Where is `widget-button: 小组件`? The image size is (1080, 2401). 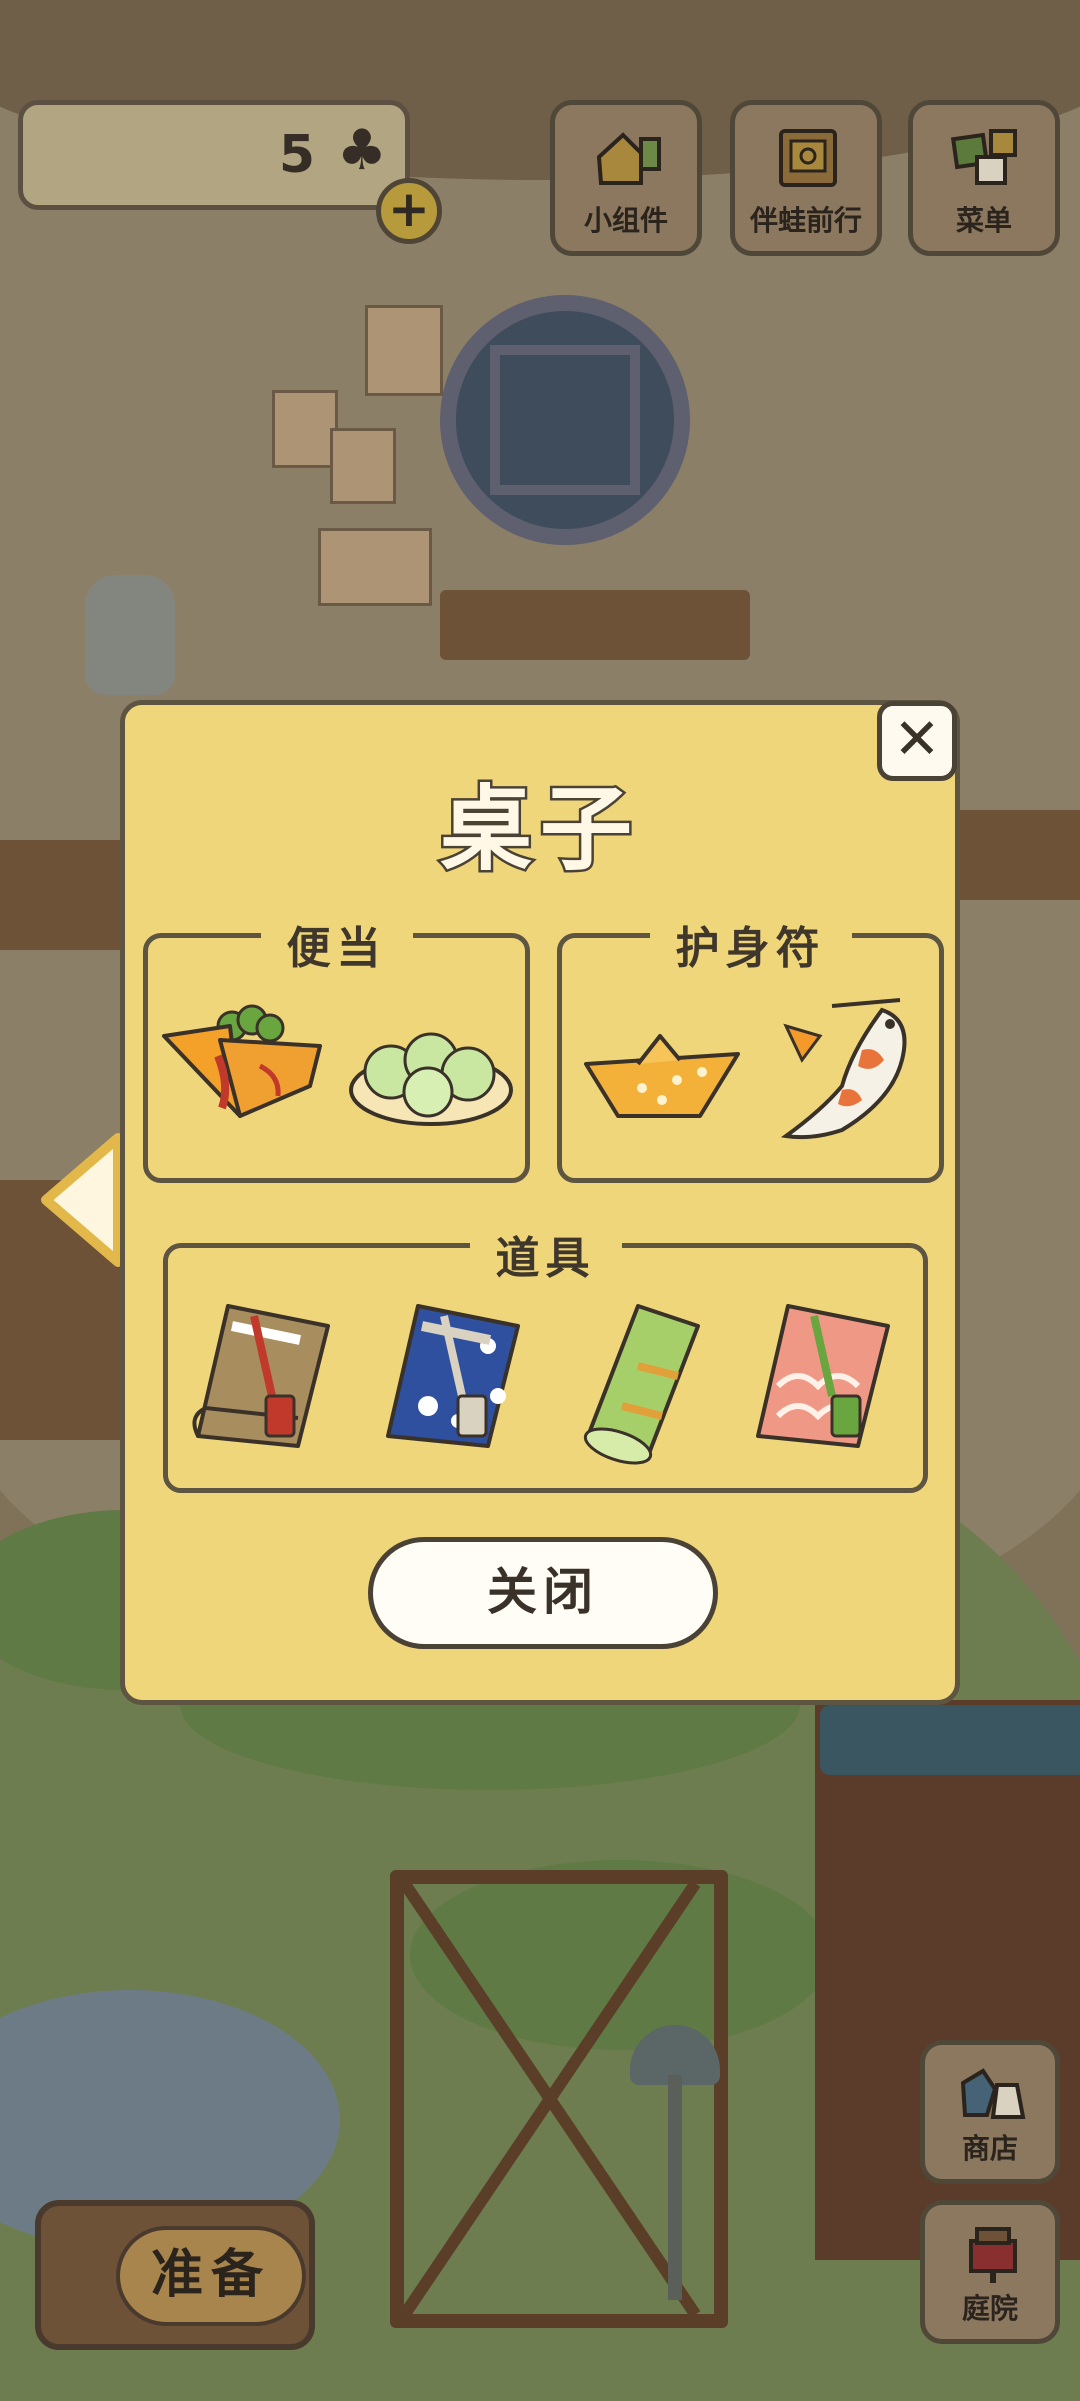 widget-button: 小组件 is located at coordinates (626, 178).